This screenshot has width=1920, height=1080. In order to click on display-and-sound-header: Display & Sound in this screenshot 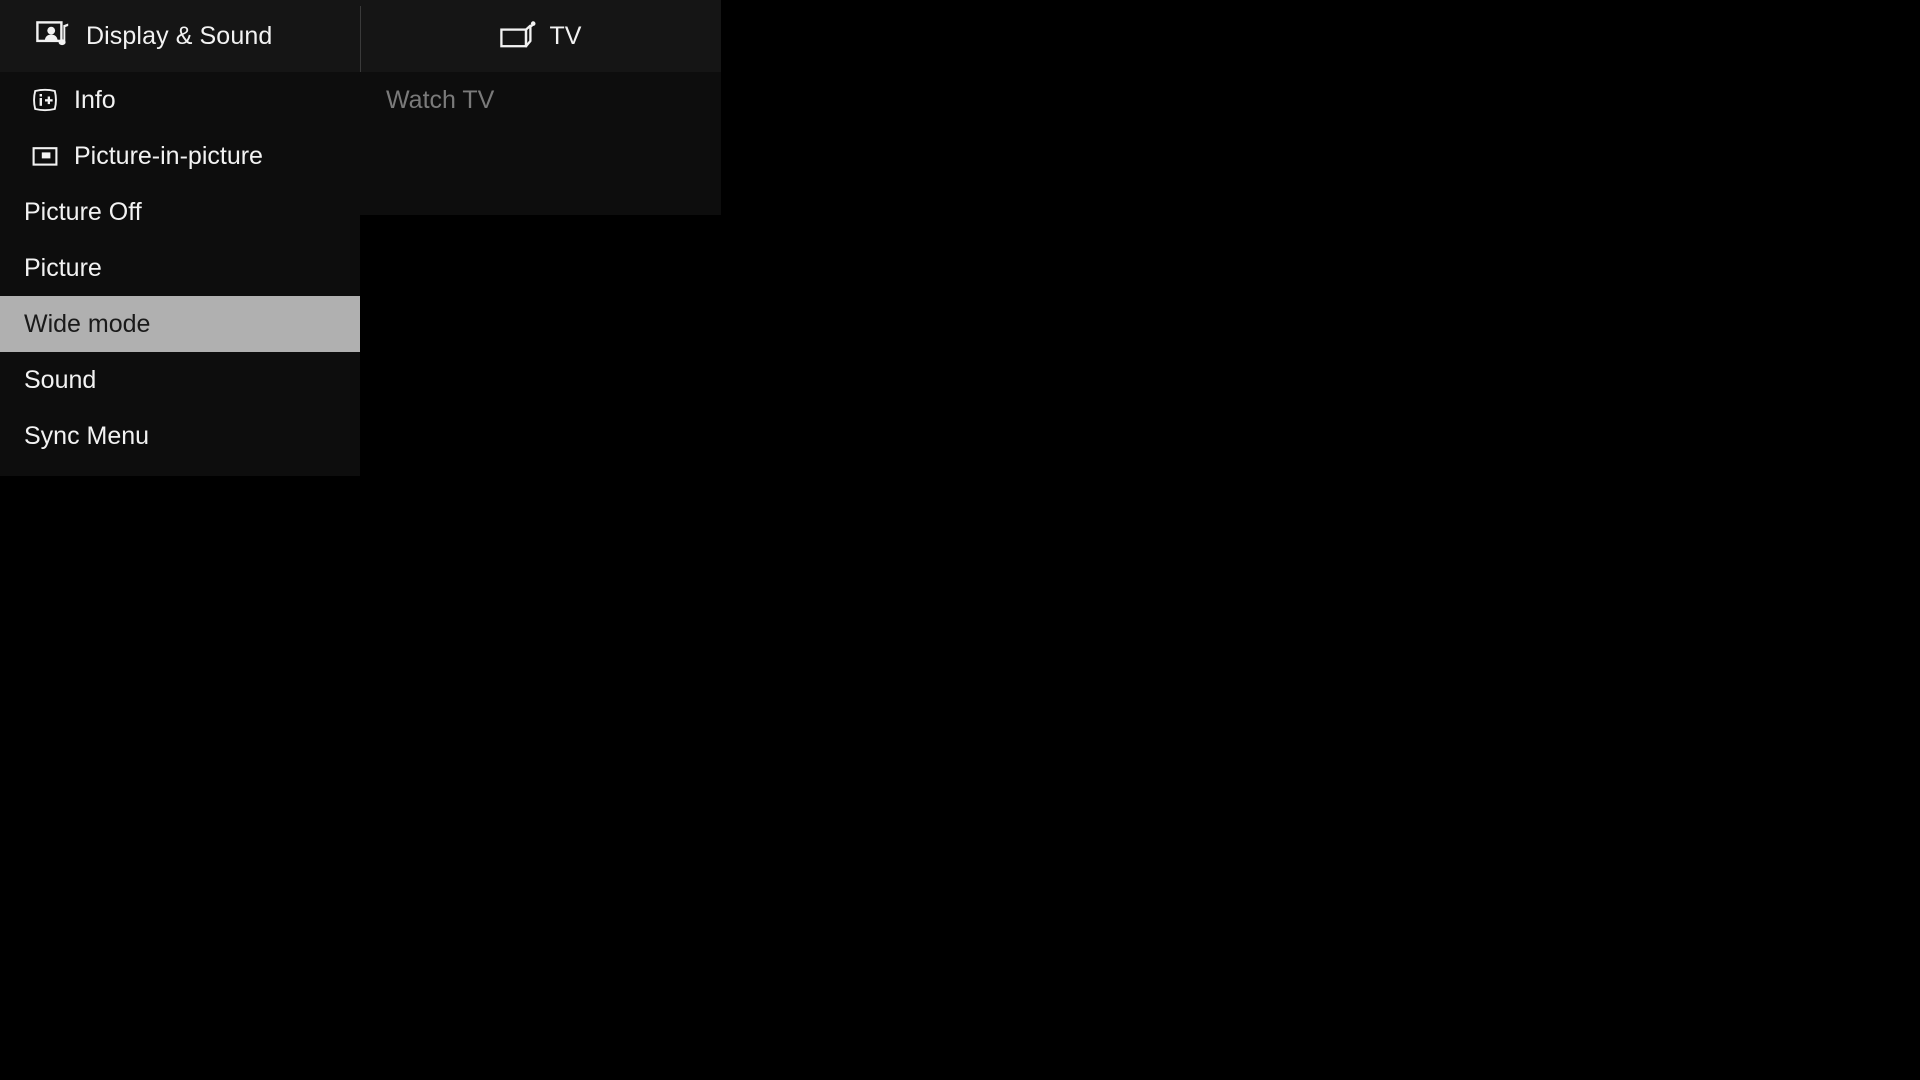, I will do `click(180, 36)`.